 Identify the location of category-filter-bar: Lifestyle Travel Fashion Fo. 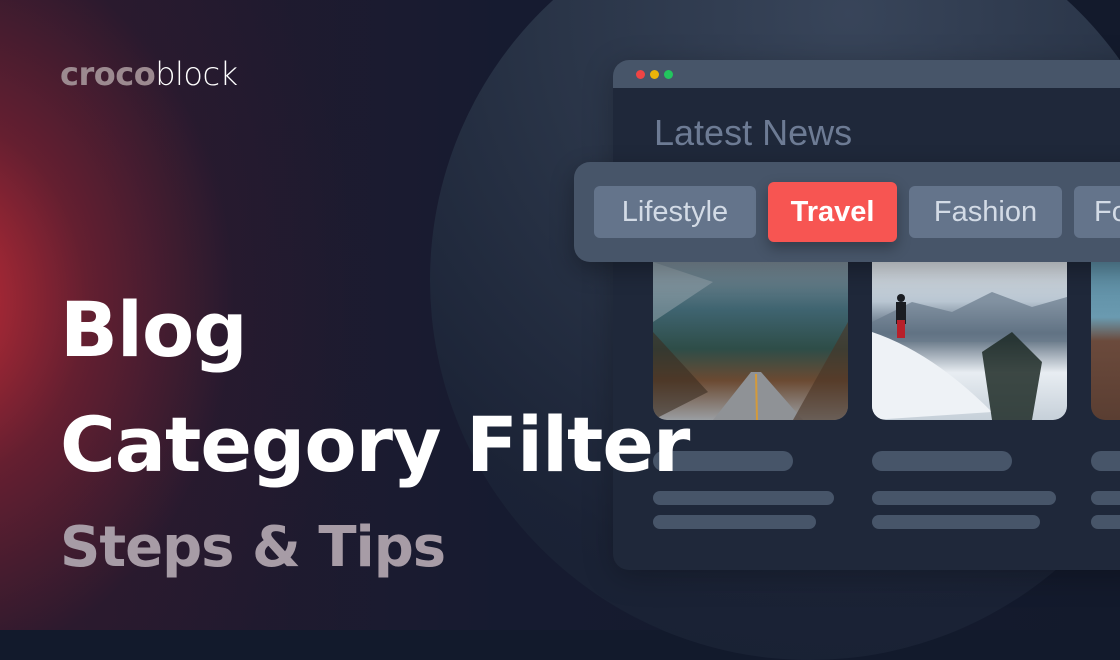
(847, 212).